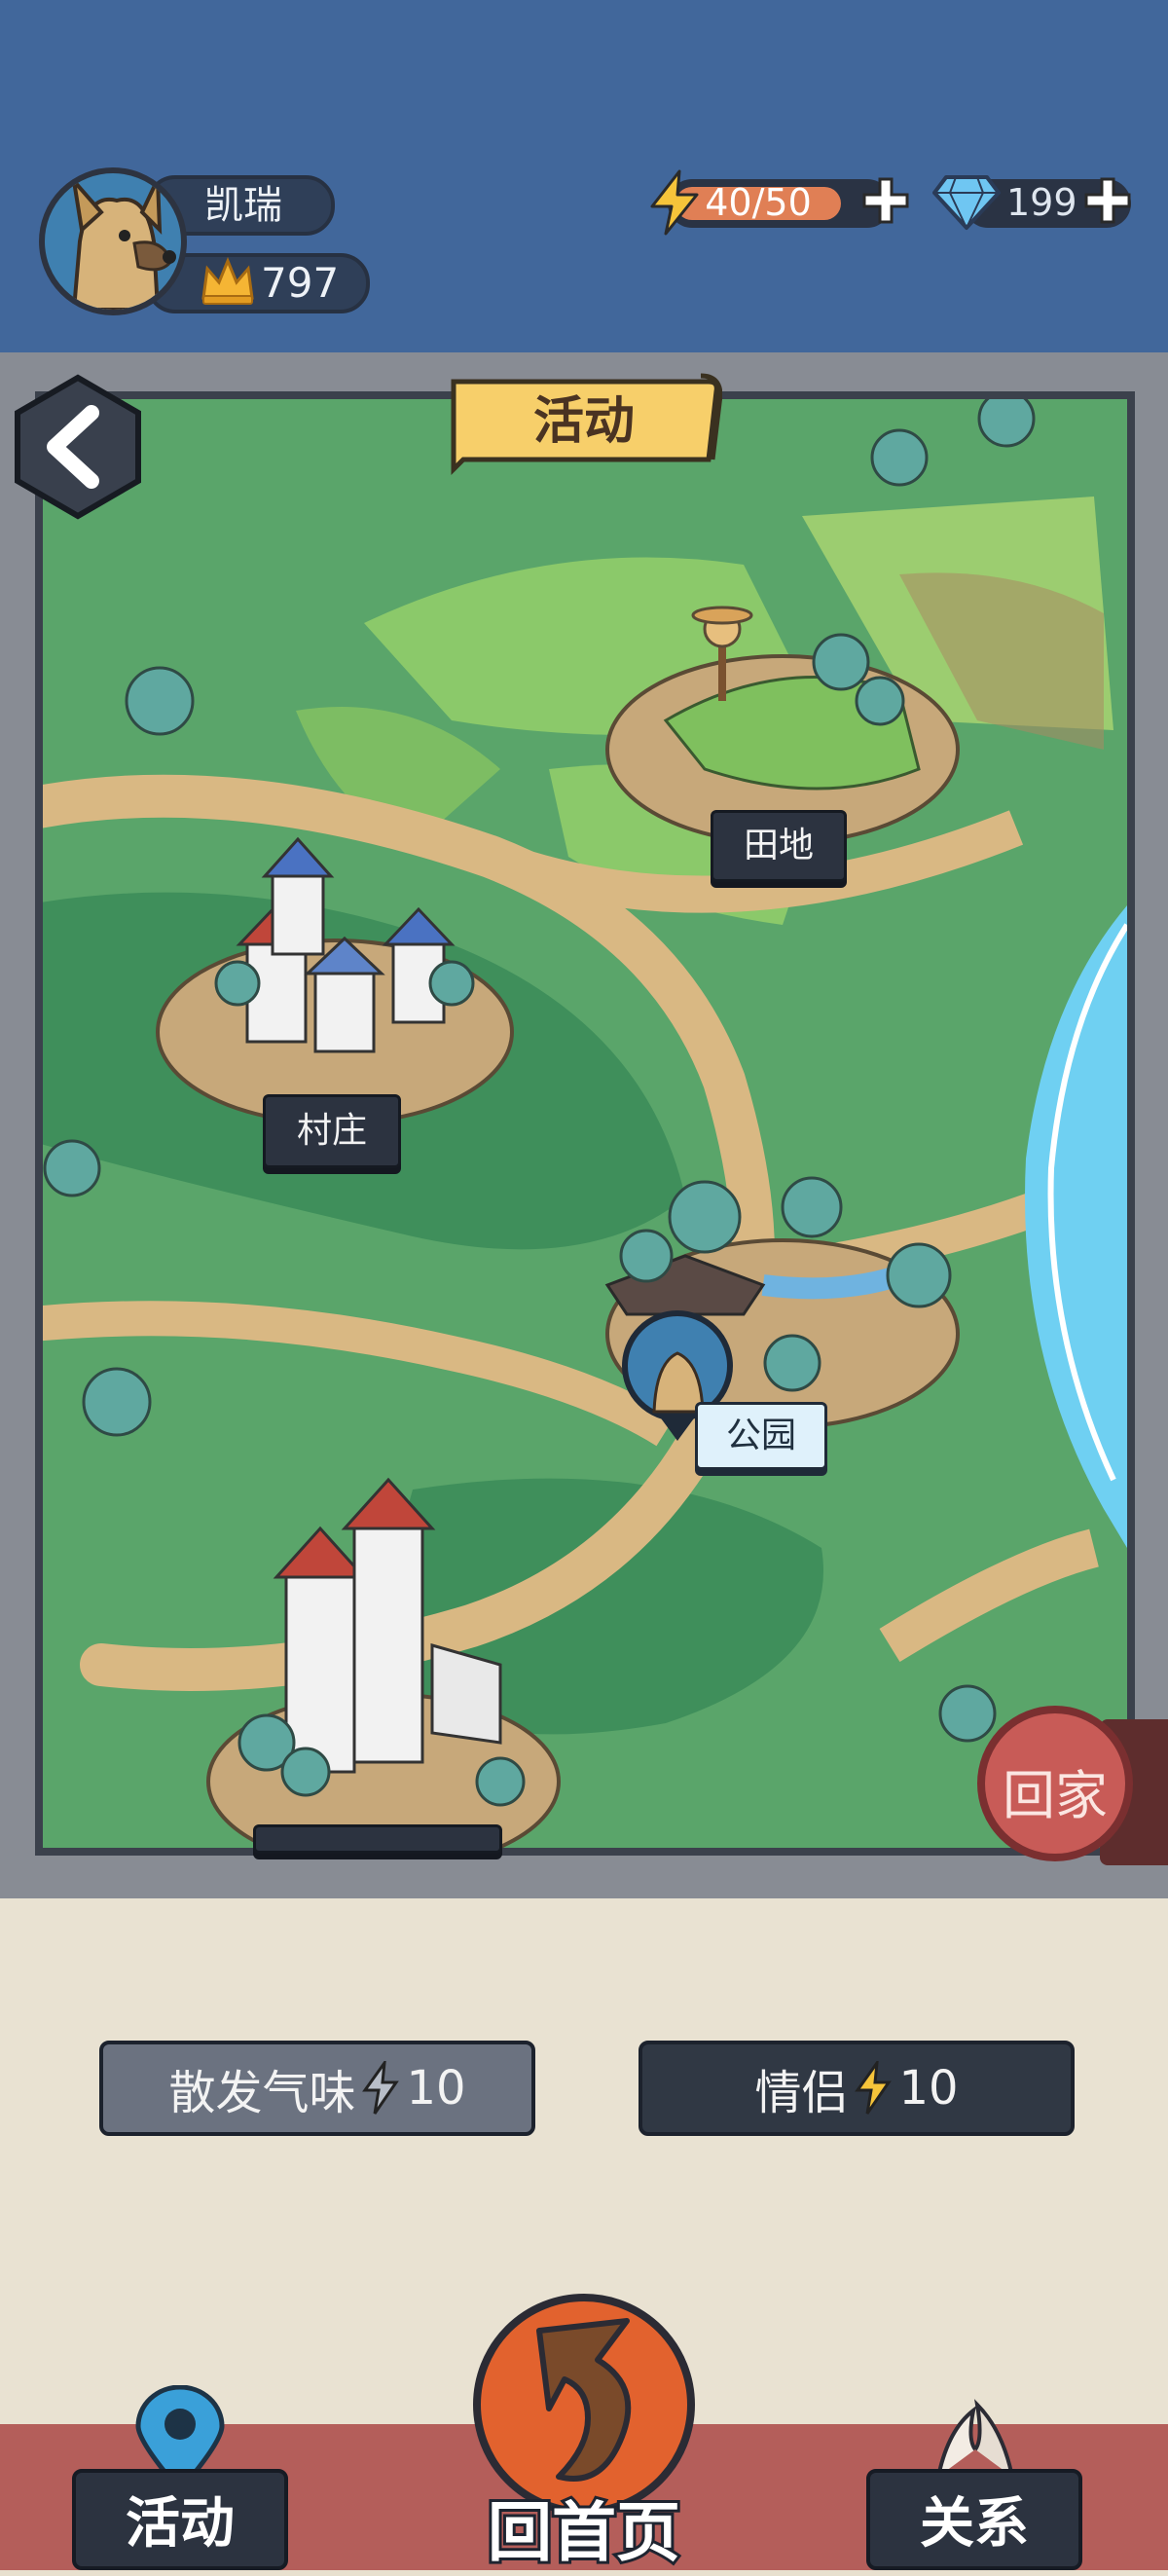 This screenshot has height=2576, width=1168. I want to click on couple-label: 情侣, so click(802, 2093).